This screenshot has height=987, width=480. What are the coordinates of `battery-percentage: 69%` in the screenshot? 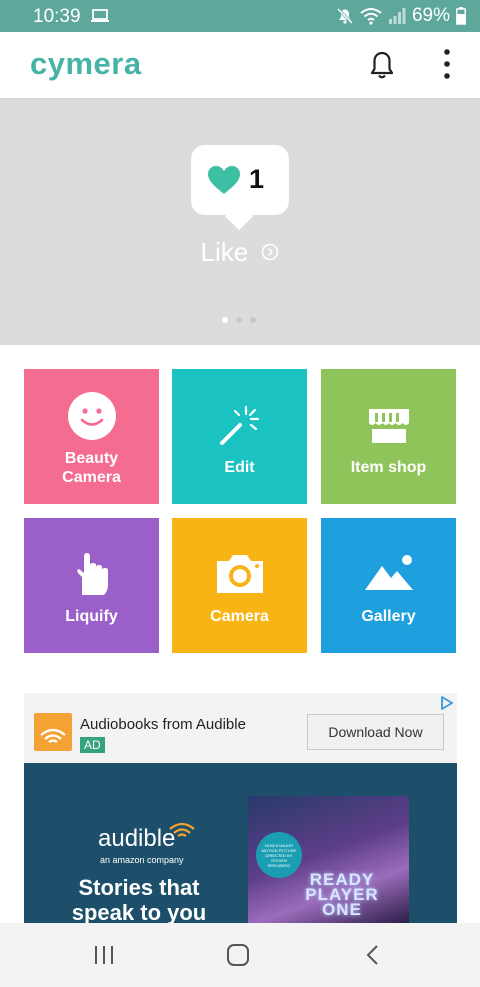 It's located at (430, 15).